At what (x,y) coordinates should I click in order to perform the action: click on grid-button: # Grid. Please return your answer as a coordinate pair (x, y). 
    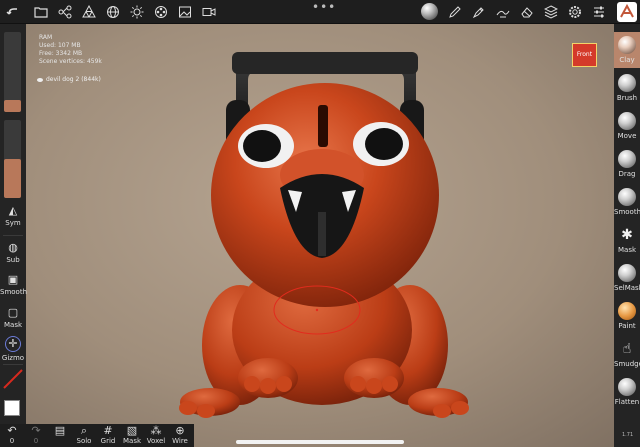
    Looking at the image, I should click on (108, 435).